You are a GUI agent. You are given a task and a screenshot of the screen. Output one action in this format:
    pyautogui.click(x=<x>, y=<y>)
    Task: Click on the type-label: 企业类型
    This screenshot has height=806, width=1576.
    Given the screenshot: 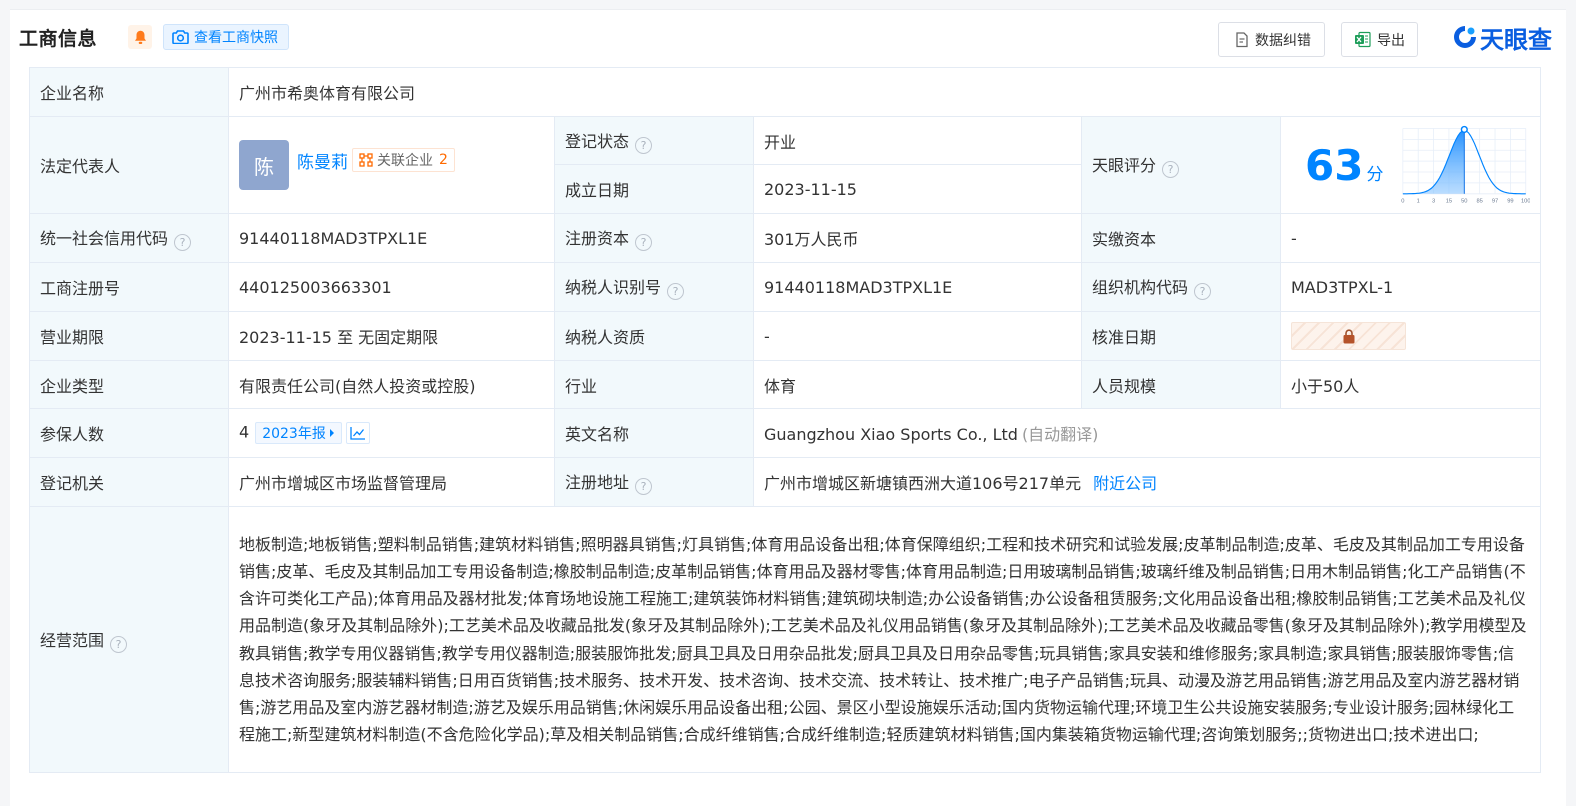 What is the action you would take?
    pyautogui.click(x=129, y=384)
    